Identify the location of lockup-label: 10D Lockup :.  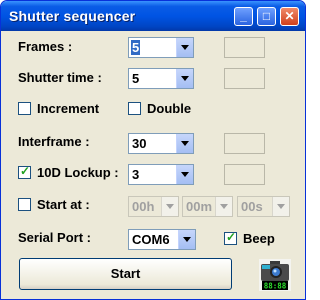
(78, 172).